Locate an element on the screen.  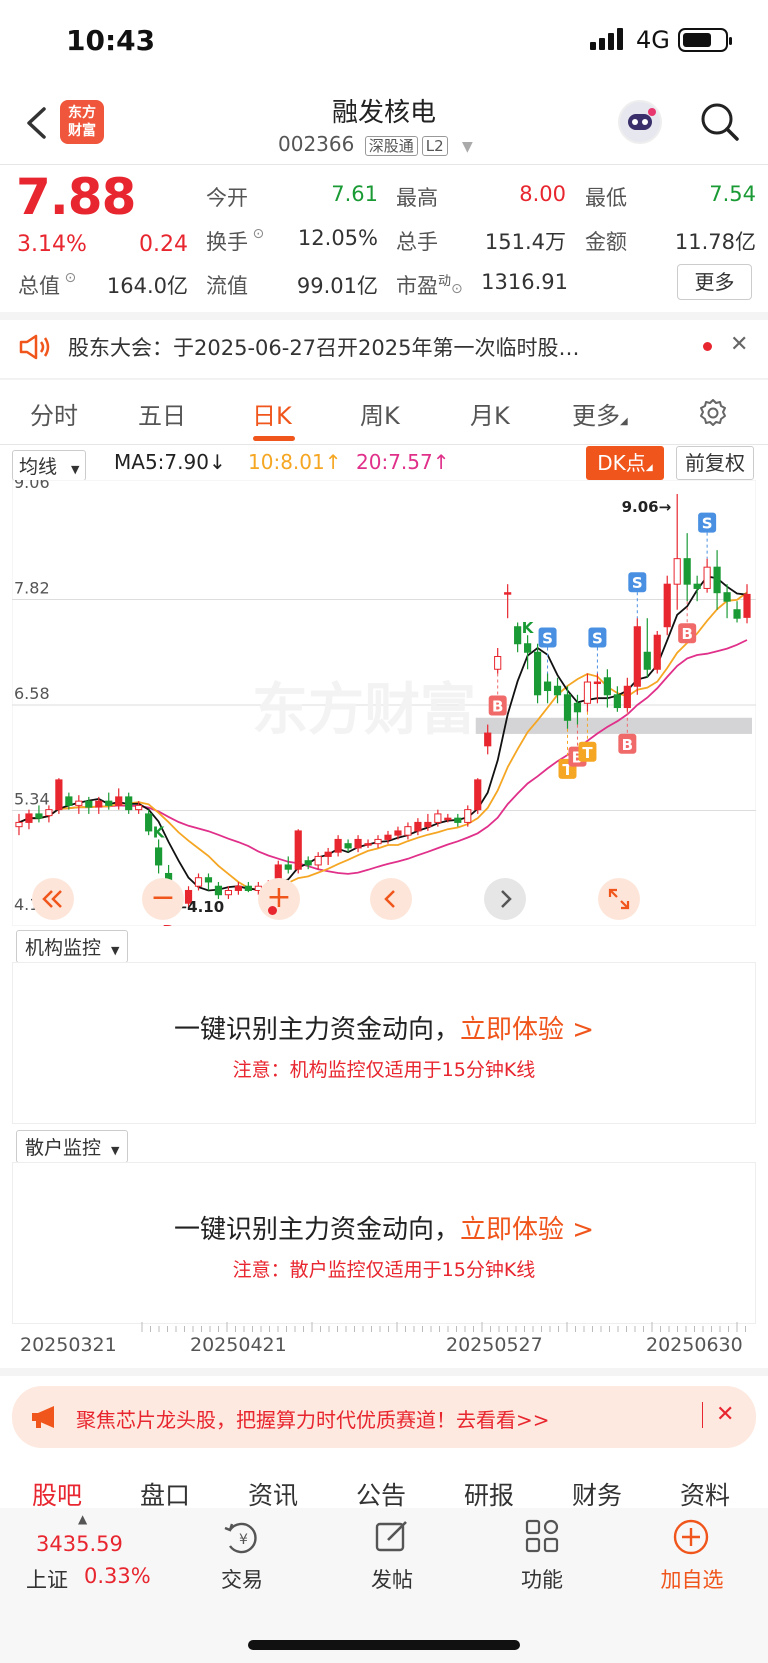
retail-monitor-select: 散户监控 ▼ is located at coordinates (72, 1146).